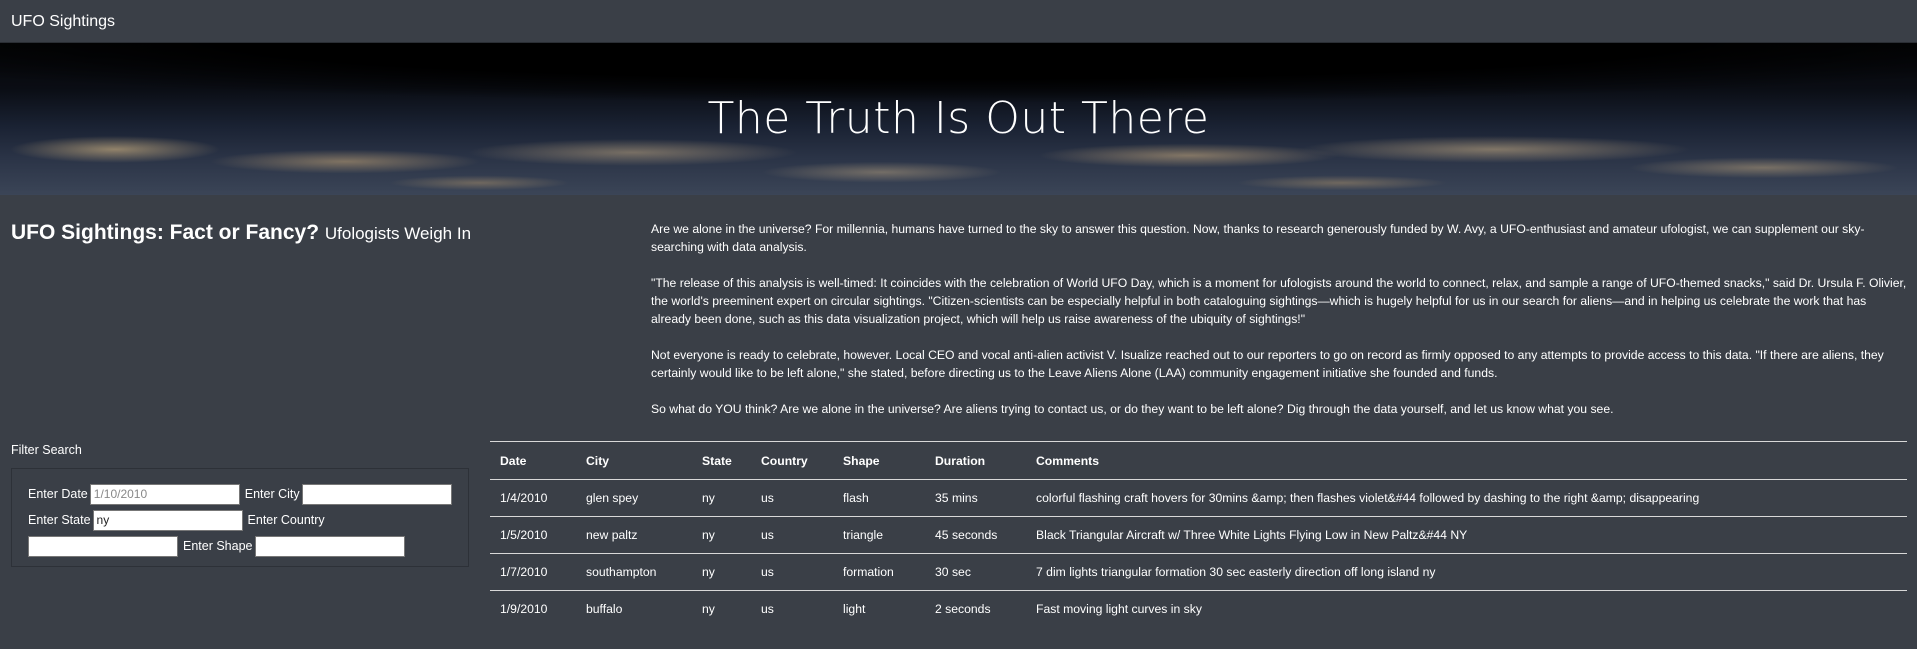  I want to click on column-header-shape: Shape, so click(879, 460).